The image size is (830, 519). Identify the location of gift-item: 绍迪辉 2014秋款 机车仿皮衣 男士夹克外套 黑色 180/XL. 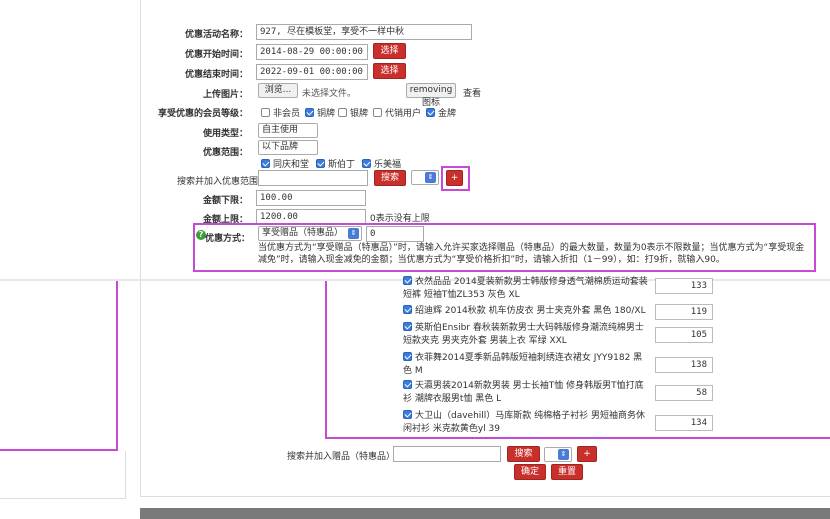
(525, 311).